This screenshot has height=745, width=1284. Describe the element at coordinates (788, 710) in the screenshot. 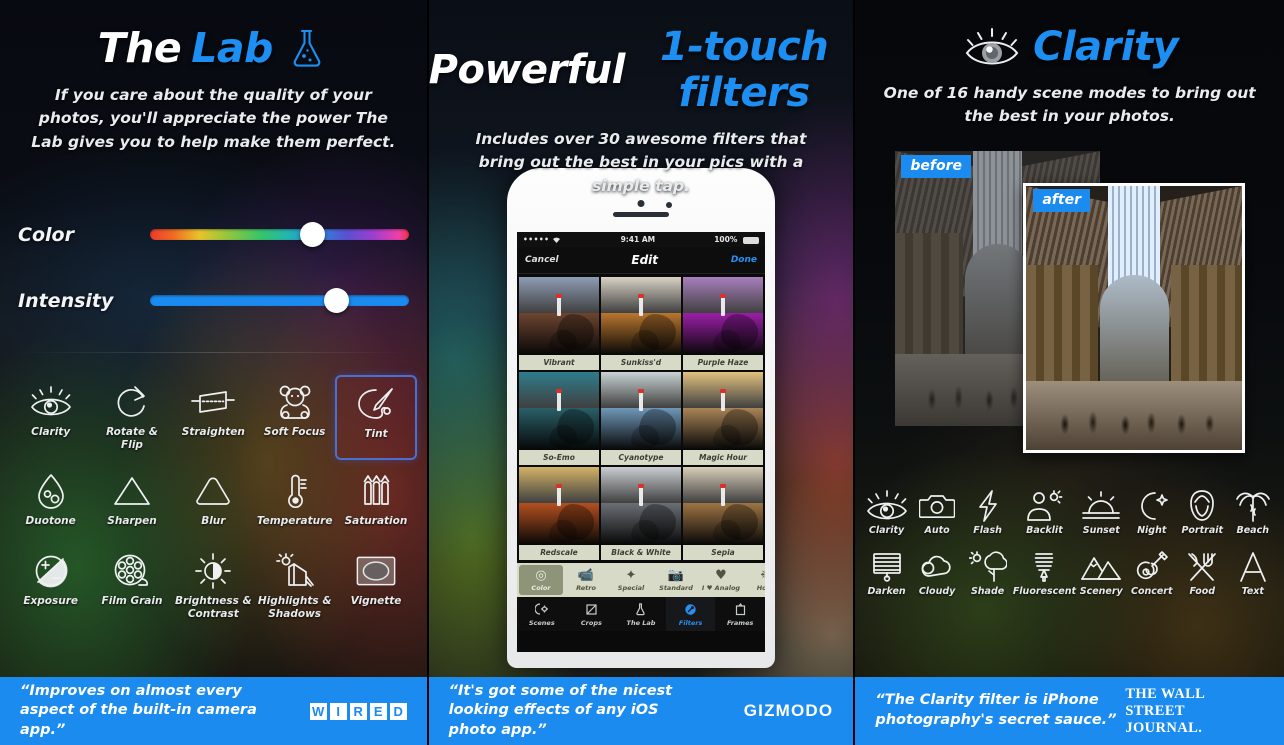

I see `gizmodo-logo: GIZMODO` at that location.